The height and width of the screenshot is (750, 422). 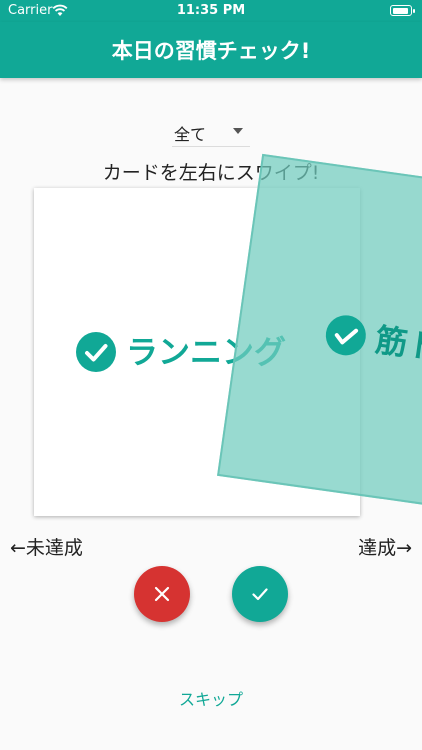 What do you see at coordinates (211, 132) in the screenshot?
I see `filter-dropdown: 全て` at bounding box center [211, 132].